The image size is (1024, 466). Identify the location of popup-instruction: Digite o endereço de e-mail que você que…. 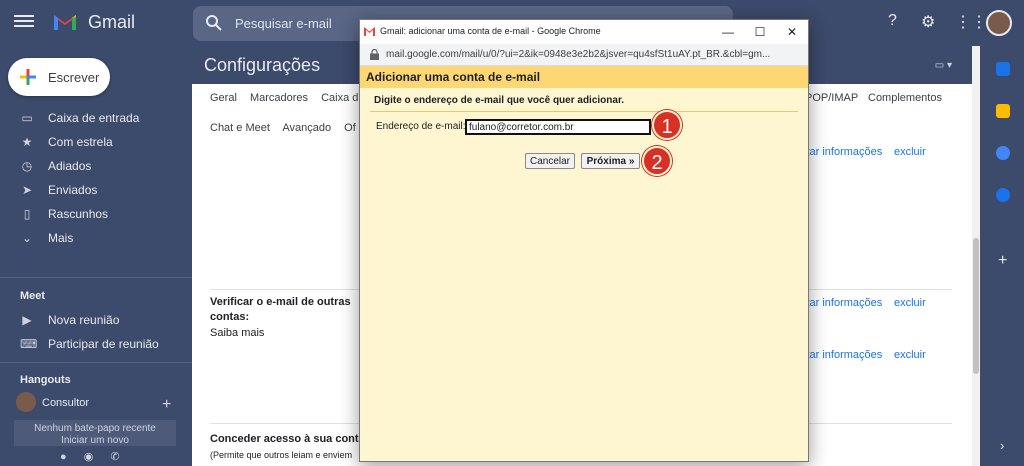
(499, 100).